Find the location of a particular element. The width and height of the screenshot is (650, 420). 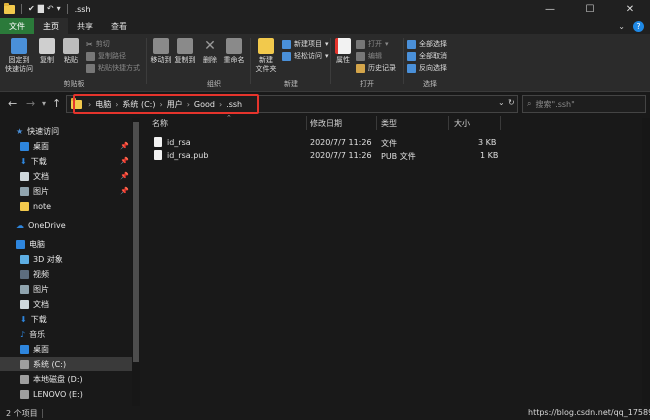

search-input: ⌕ 搜索".ssh" is located at coordinates (584, 104).